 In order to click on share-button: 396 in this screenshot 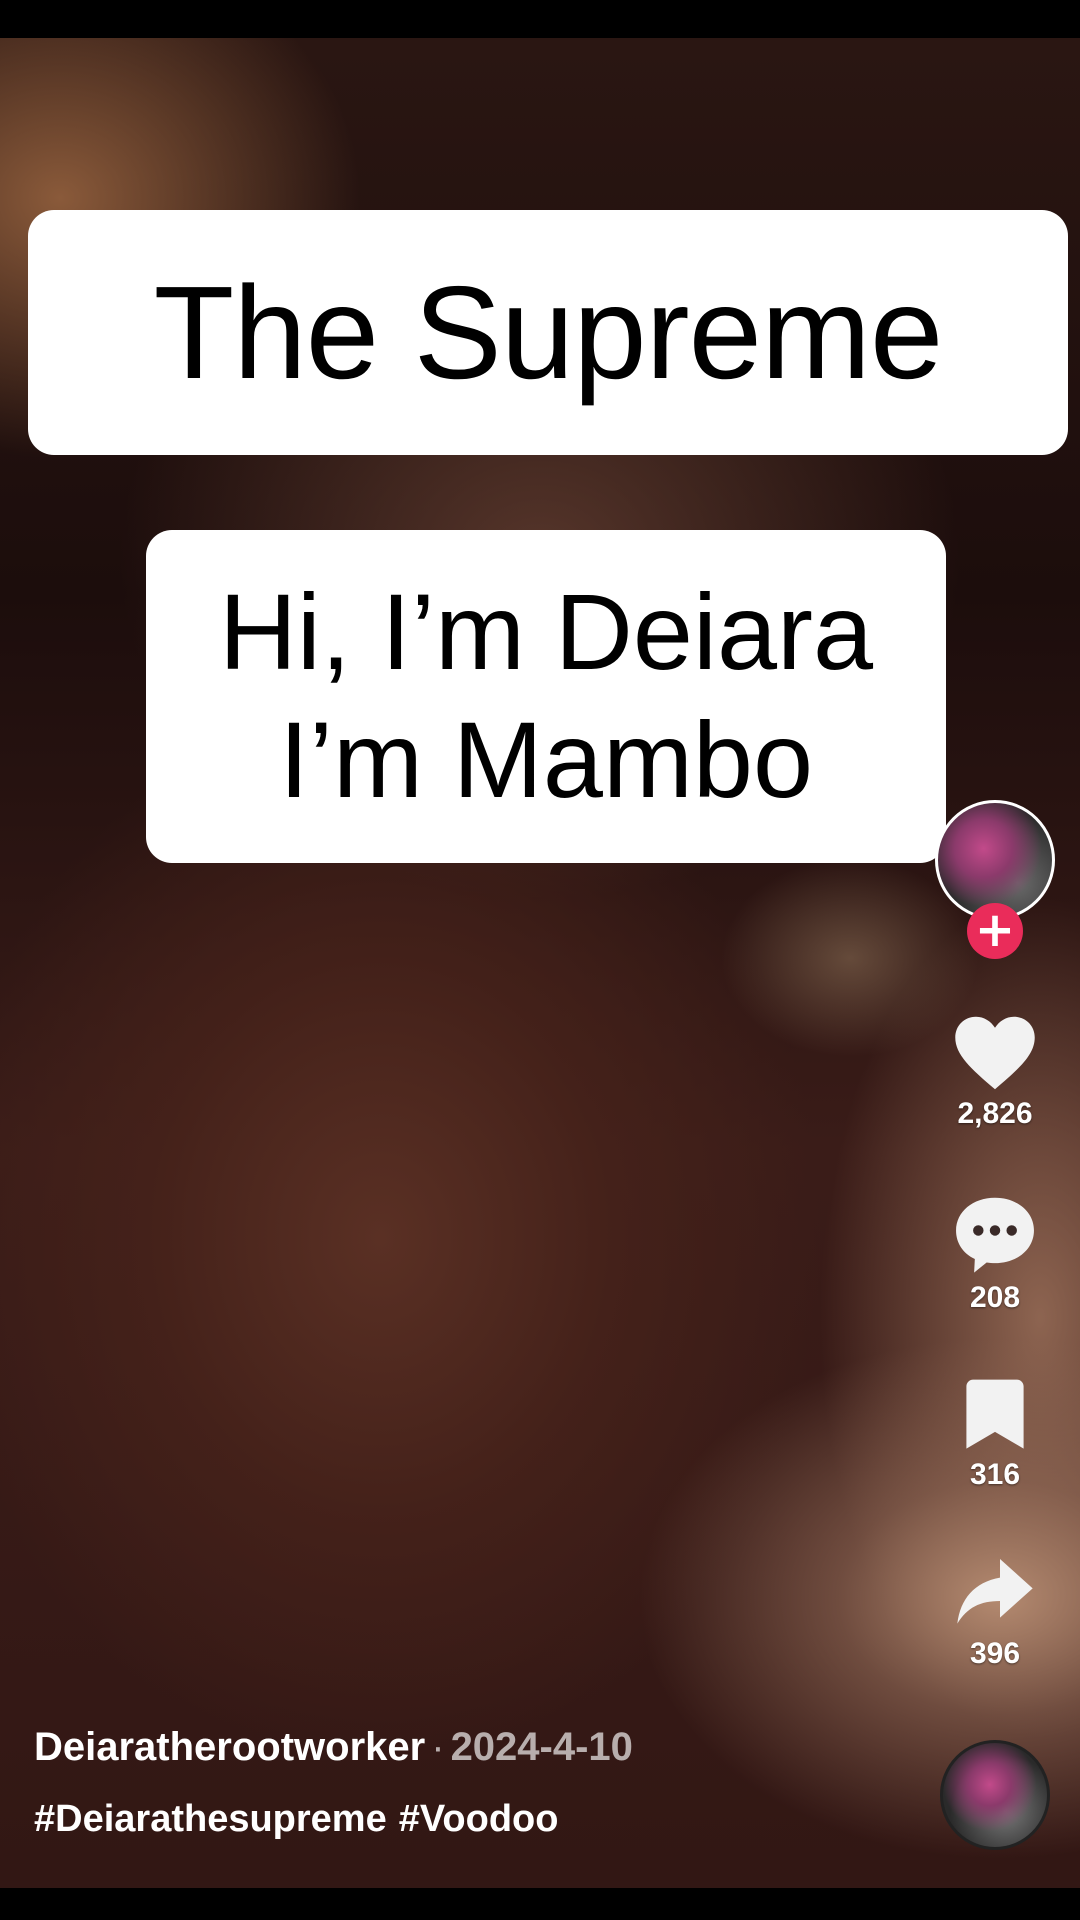, I will do `click(995, 1613)`.